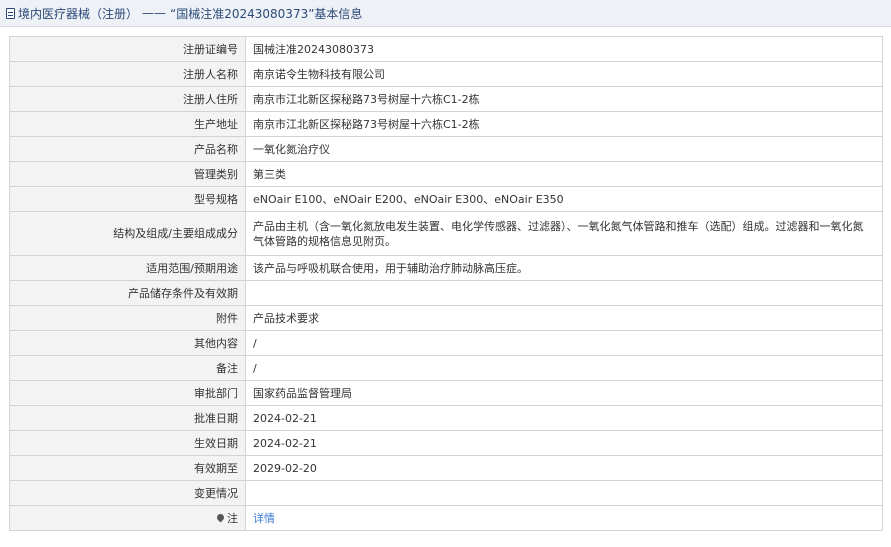 This screenshot has width=891, height=547. I want to click on table-row: 附件 产品技术要求, so click(446, 318).